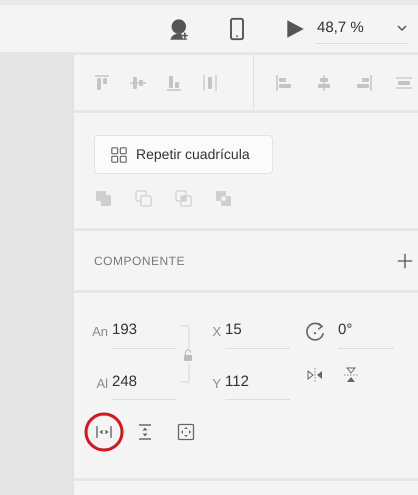 Image resolution: width=418 pixels, height=495 pixels. I want to click on field-label: Al, so click(101, 383).